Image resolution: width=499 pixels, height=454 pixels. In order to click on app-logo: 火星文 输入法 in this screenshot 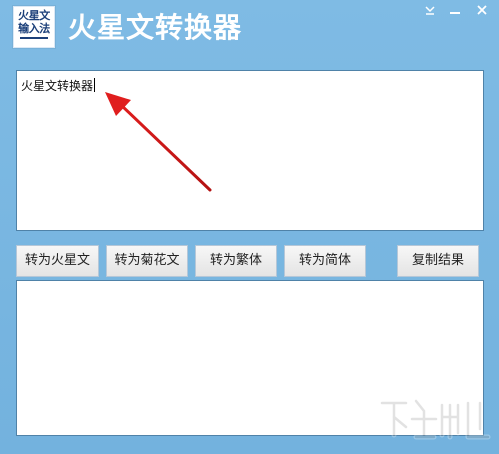, I will do `click(34, 27)`.